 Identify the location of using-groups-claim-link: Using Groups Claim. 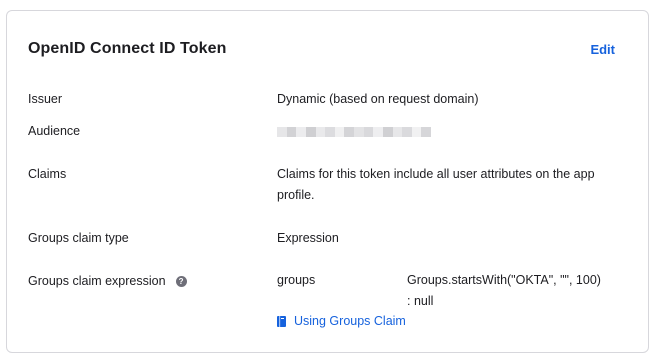
(341, 321).